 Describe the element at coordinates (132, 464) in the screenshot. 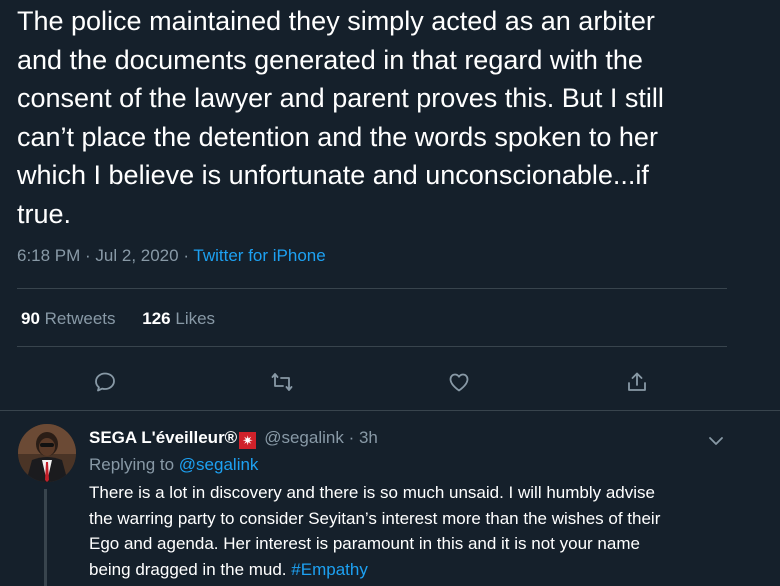

I see `replying-label: Replying to` at that location.